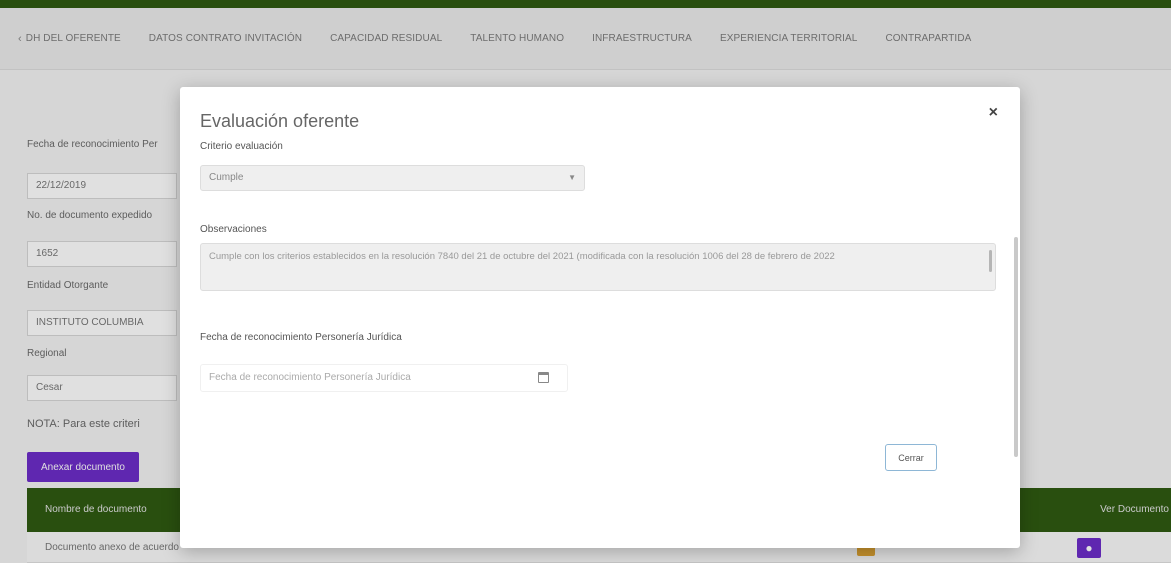 The width and height of the screenshot is (1171, 563). I want to click on calendar-icon, so click(543, 377).